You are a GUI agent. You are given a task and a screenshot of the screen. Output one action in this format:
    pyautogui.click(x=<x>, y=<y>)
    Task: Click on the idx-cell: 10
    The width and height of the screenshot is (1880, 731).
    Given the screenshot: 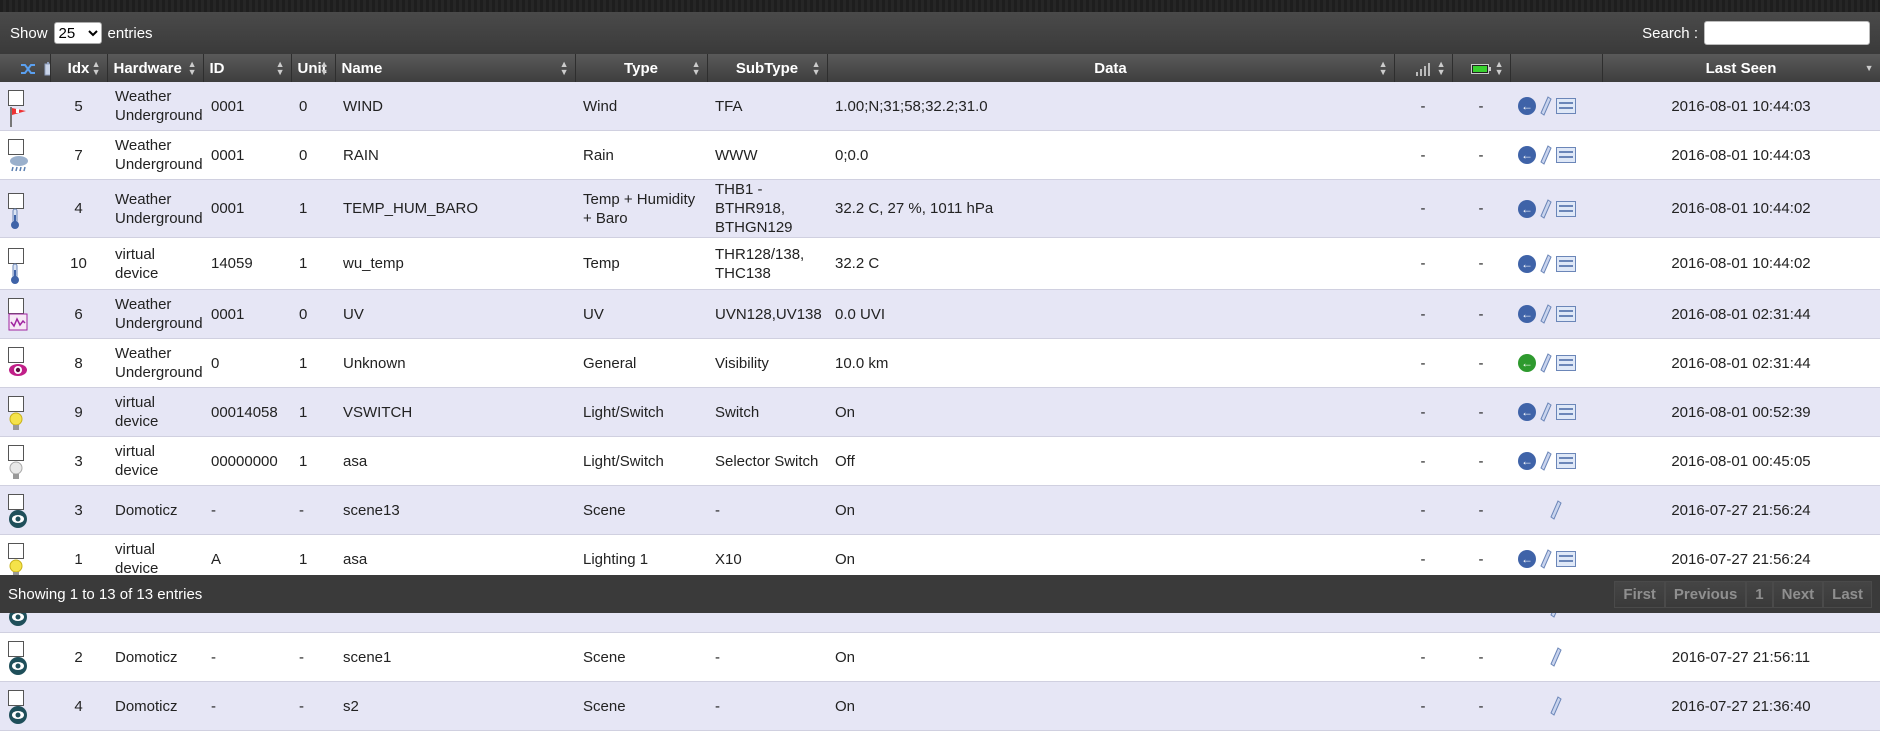 What is the action you would take?
    pyautogui.click(x=78, y=263)
    